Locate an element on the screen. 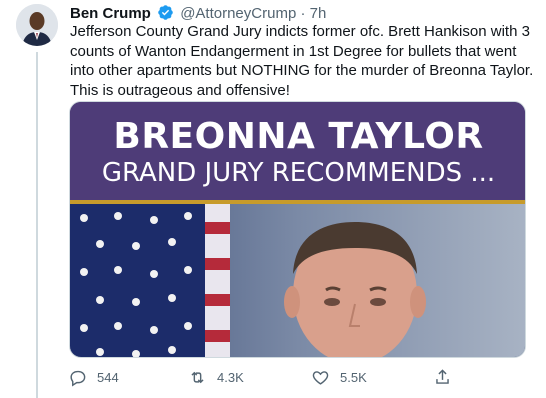  thread-line is located at coordinates (37, 225).